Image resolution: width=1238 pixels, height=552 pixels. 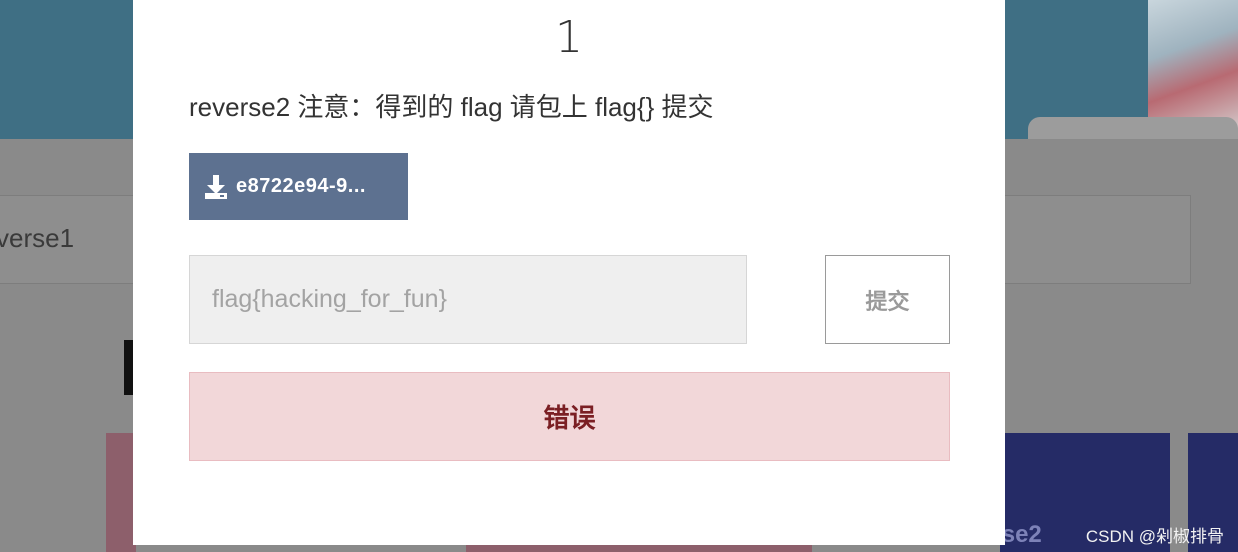 I want to click on watermark: CSDN @剁椒排骨, so click(x=1154, y=536).